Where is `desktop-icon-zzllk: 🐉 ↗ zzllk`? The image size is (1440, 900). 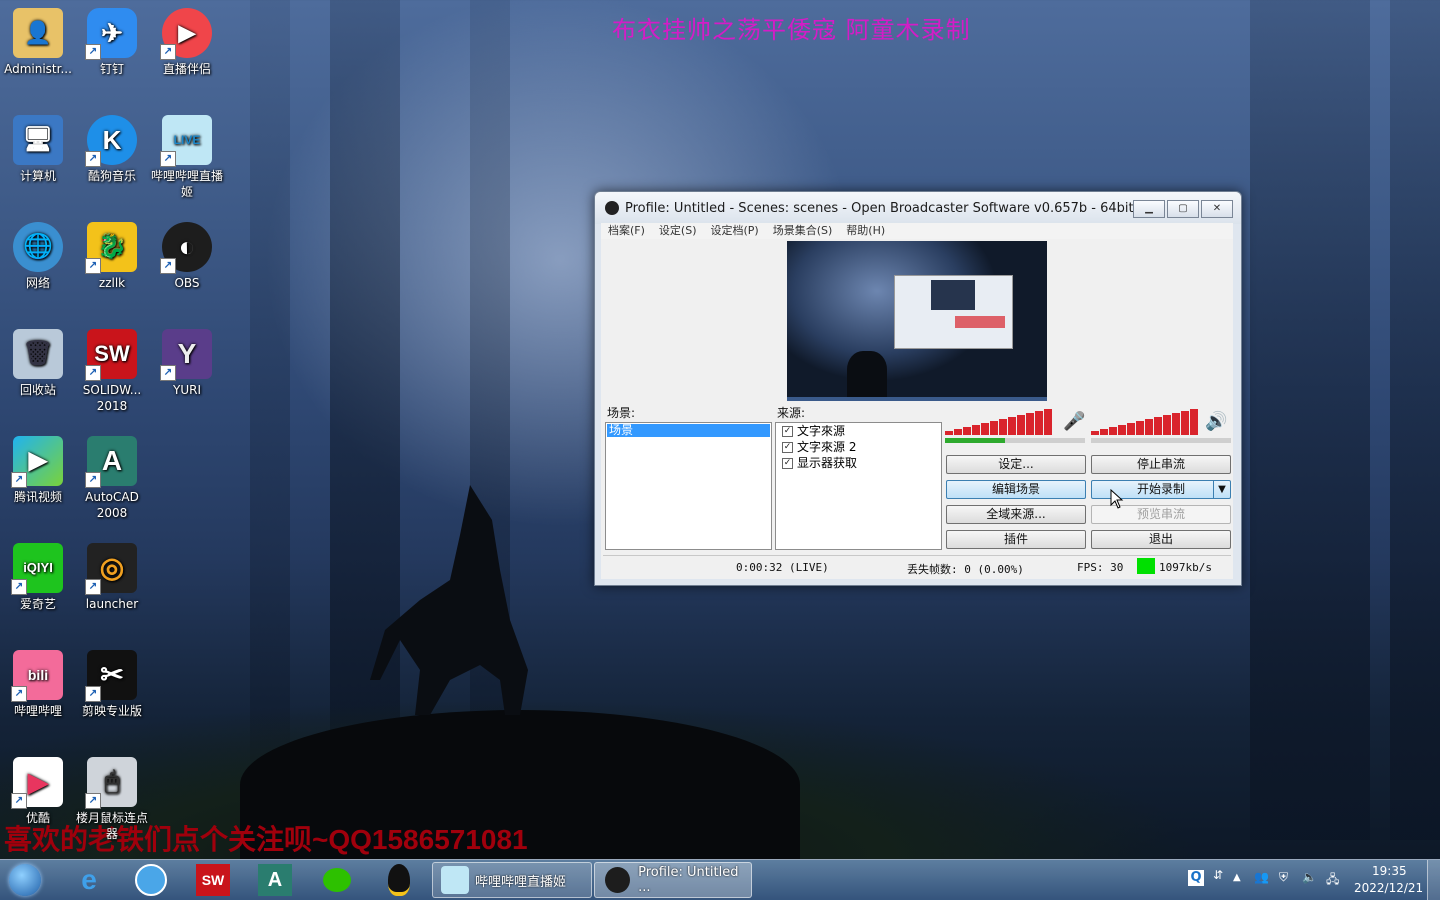 desktop-icon-zzllk: 🐉 ↗ zzllk is located at coordinates (112, 256).